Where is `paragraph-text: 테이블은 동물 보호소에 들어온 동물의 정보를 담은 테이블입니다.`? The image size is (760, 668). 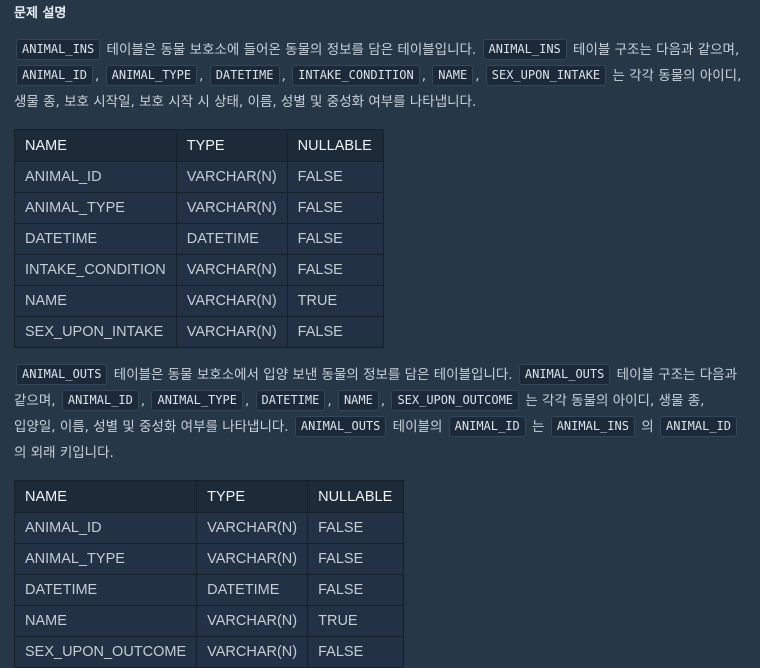
paragraph-text: 테이블은 동물 보호소에 들어온 동물의 정보를 담은 테이블입니다. is located at coordinates (291, 50).